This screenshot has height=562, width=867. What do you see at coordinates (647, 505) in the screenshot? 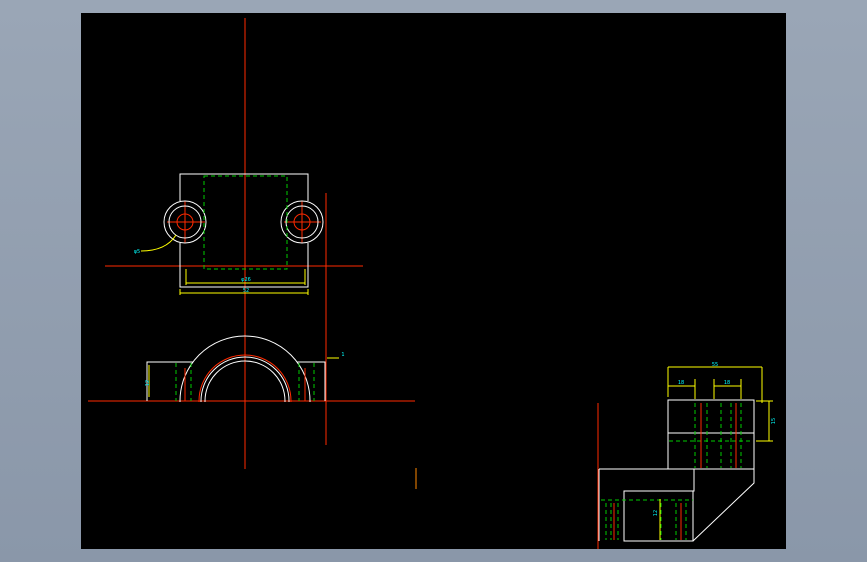
I see `side-lower-body` at bounding box center [647, 505].